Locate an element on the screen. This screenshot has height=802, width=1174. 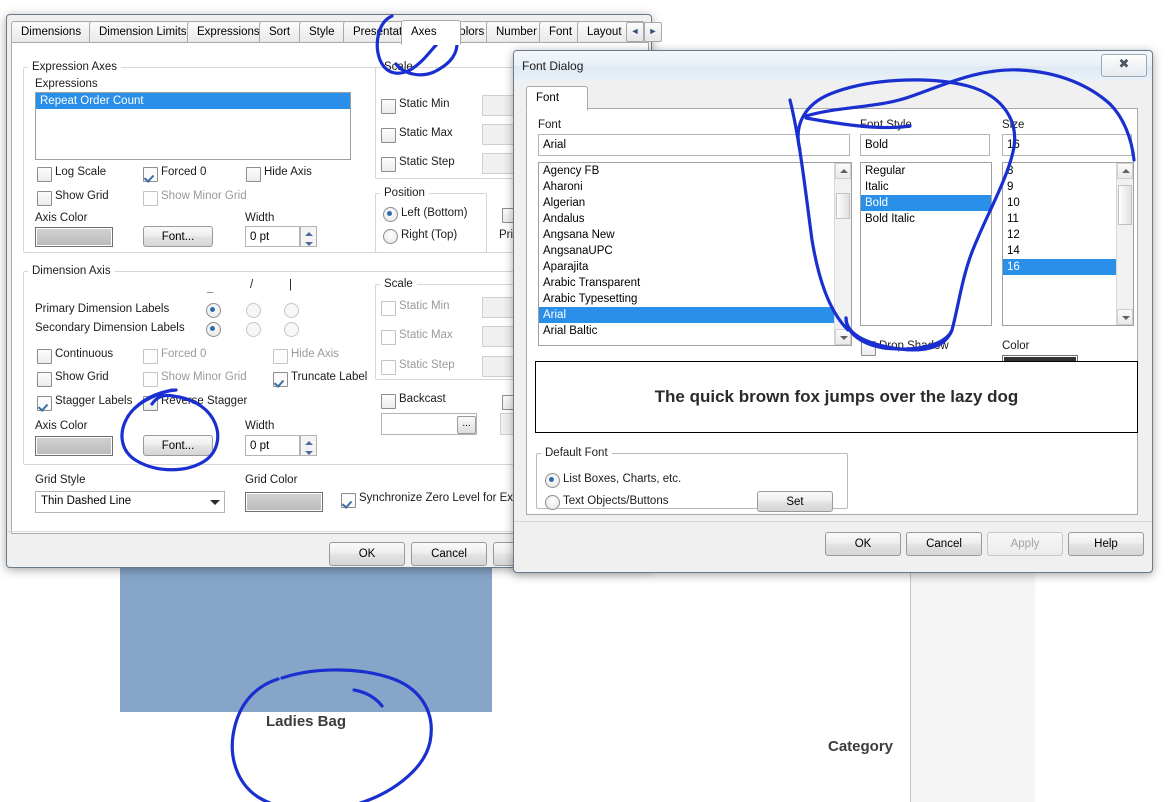
checkbox-drop-shadow is located at coordinates (868, 348).